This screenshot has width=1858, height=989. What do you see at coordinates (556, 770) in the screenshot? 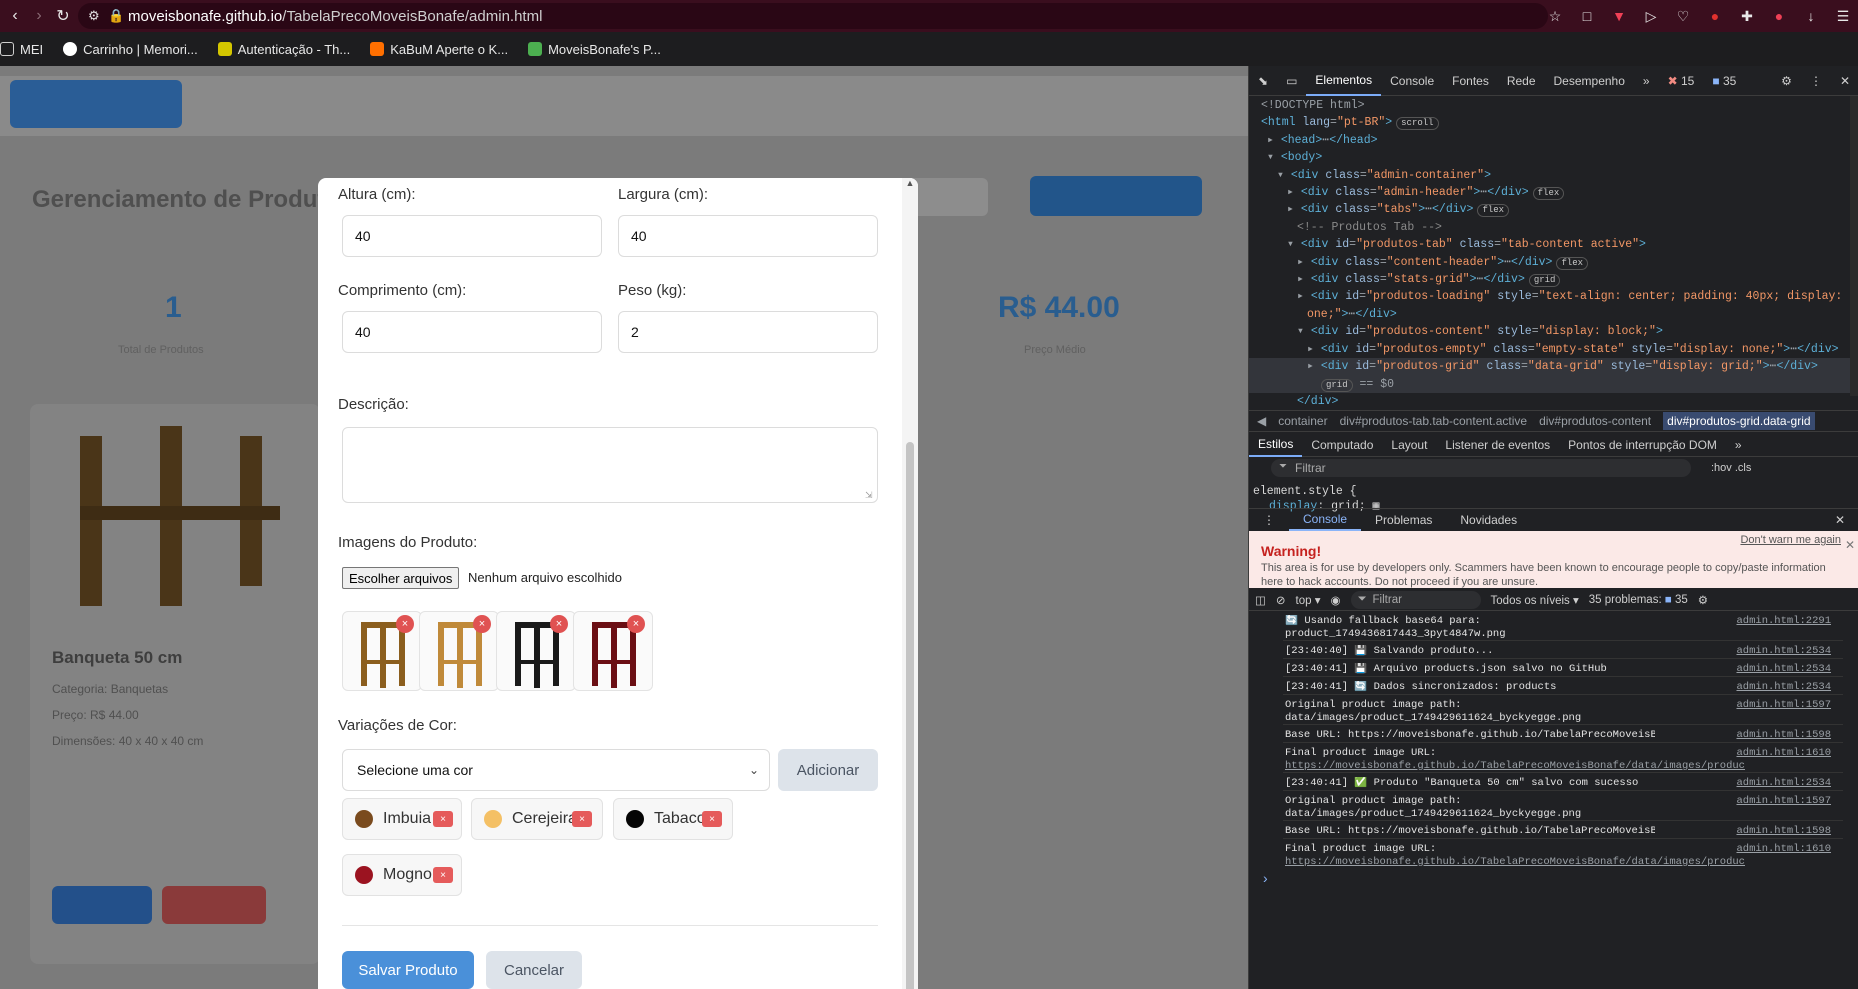
I see `color-select: Selecione uma cor ⌄` at bounding box center [556, 770].